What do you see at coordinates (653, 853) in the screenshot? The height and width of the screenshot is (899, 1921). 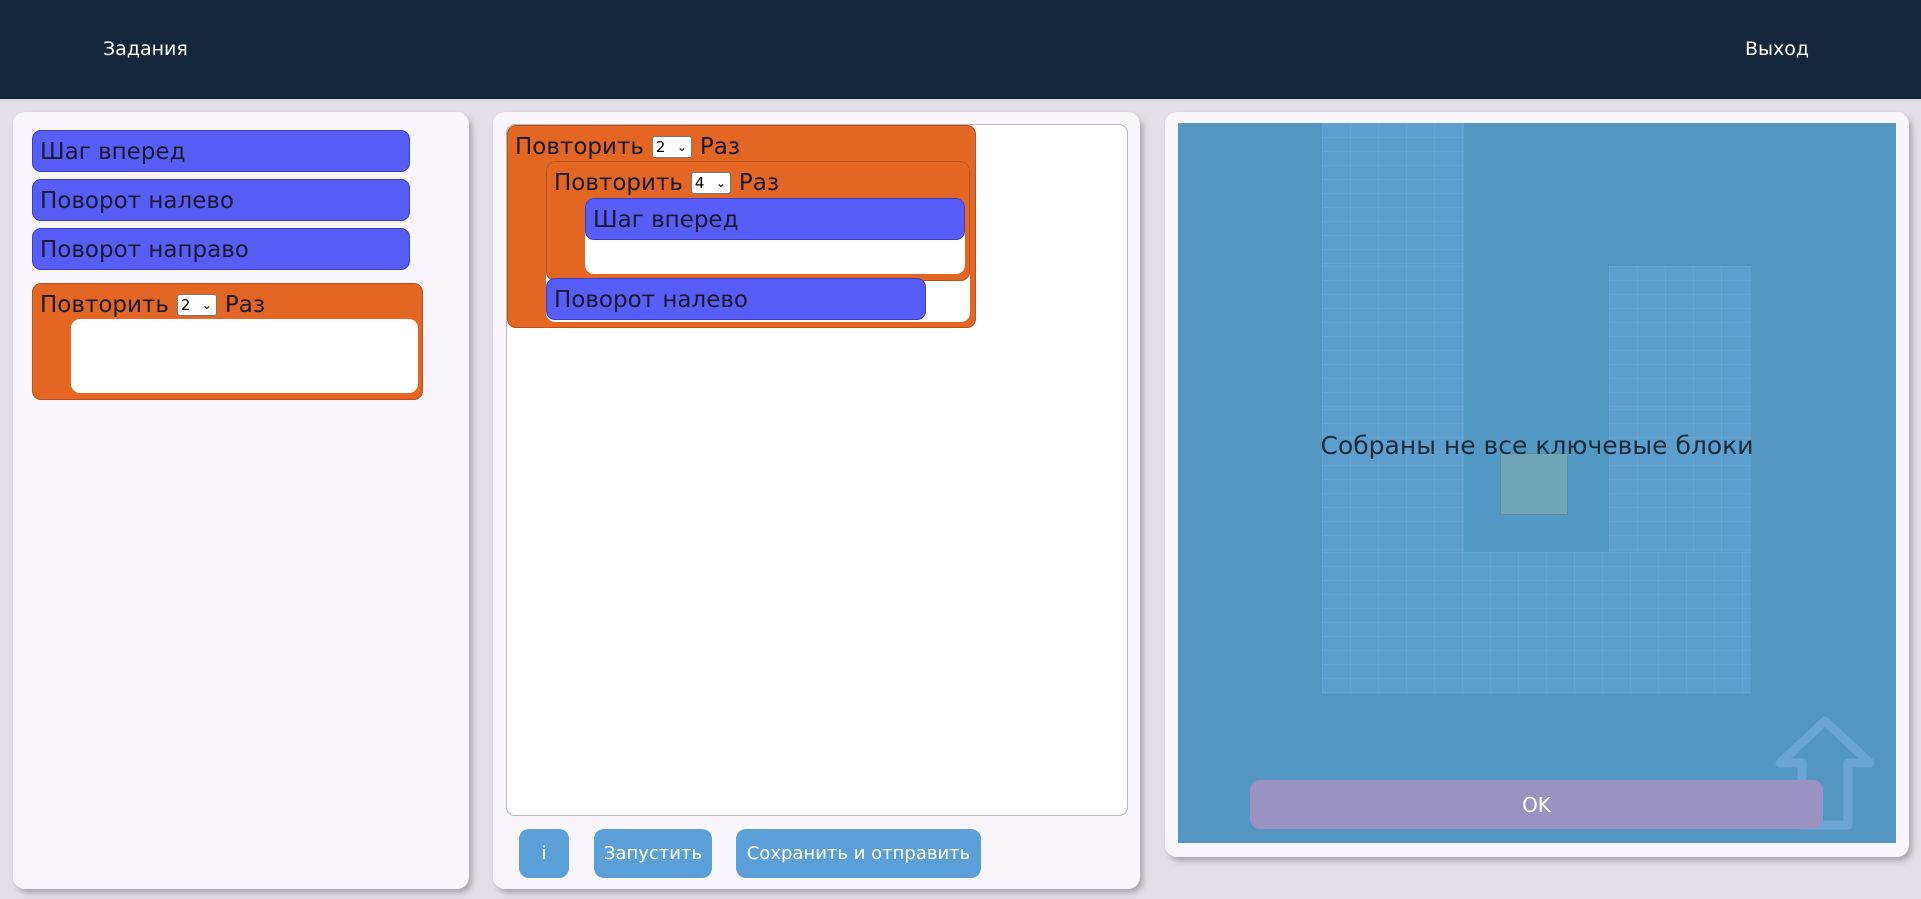 I see `run-button: Запустить` at bounding box center [653, 853].